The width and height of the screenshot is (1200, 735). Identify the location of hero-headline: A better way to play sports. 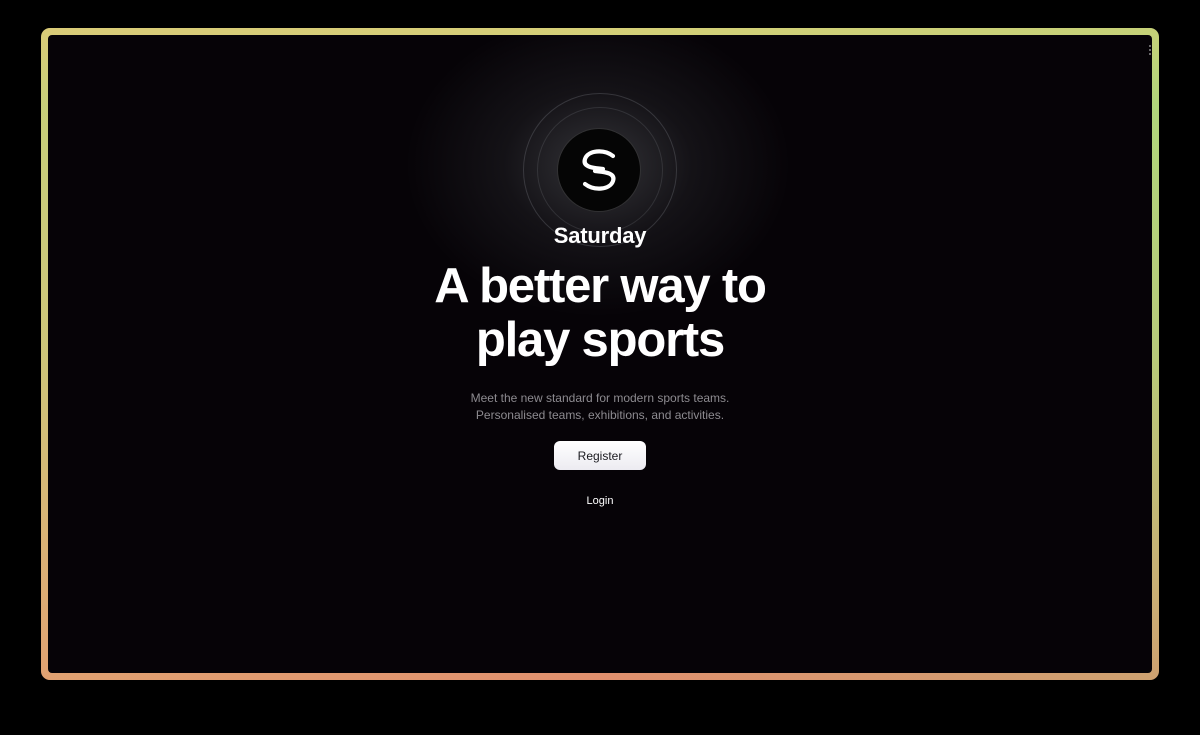
(600, 313).